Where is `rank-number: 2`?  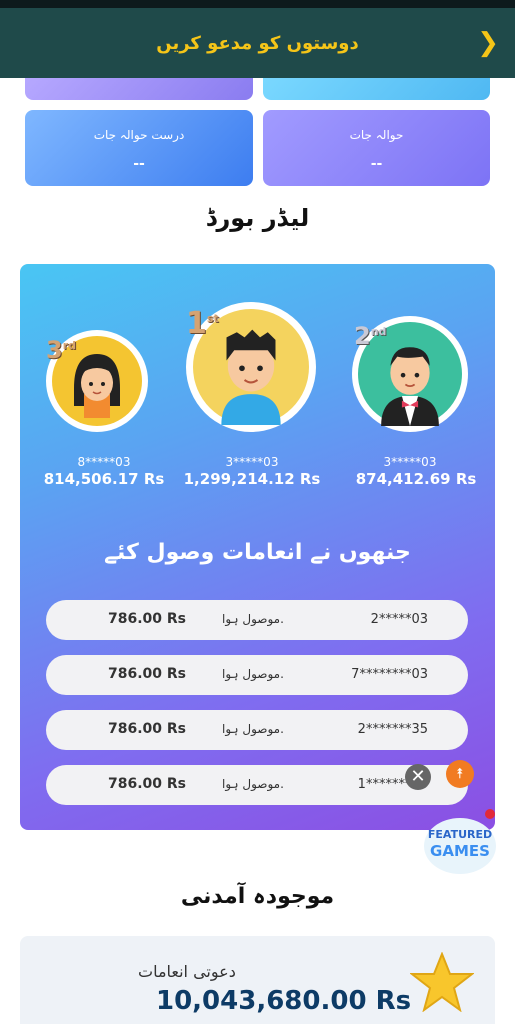
rank-number: 2 is located at coordinates (362, 336).